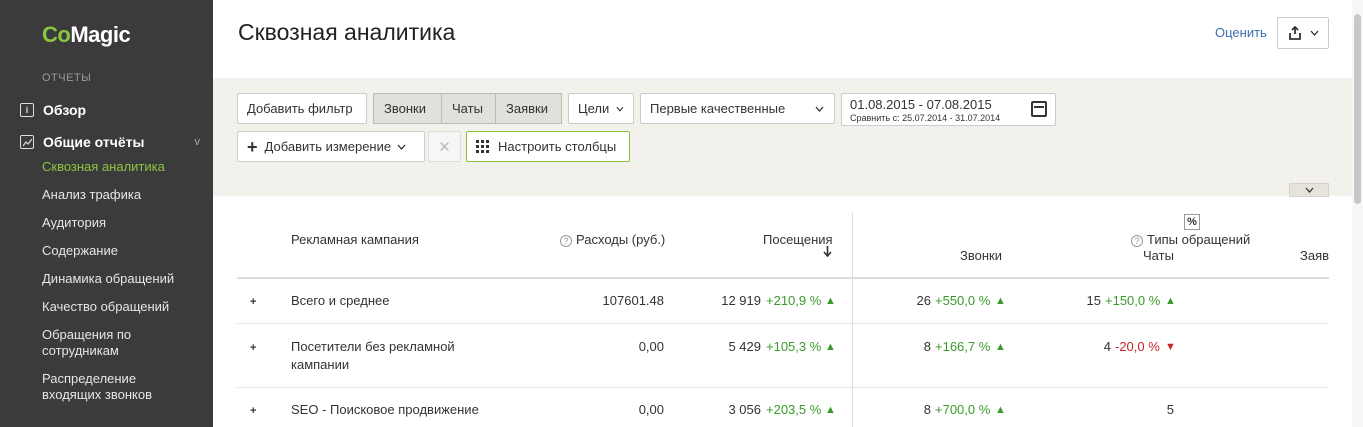  I want to click on nav-overview: i Обзор, so click(110, 110).